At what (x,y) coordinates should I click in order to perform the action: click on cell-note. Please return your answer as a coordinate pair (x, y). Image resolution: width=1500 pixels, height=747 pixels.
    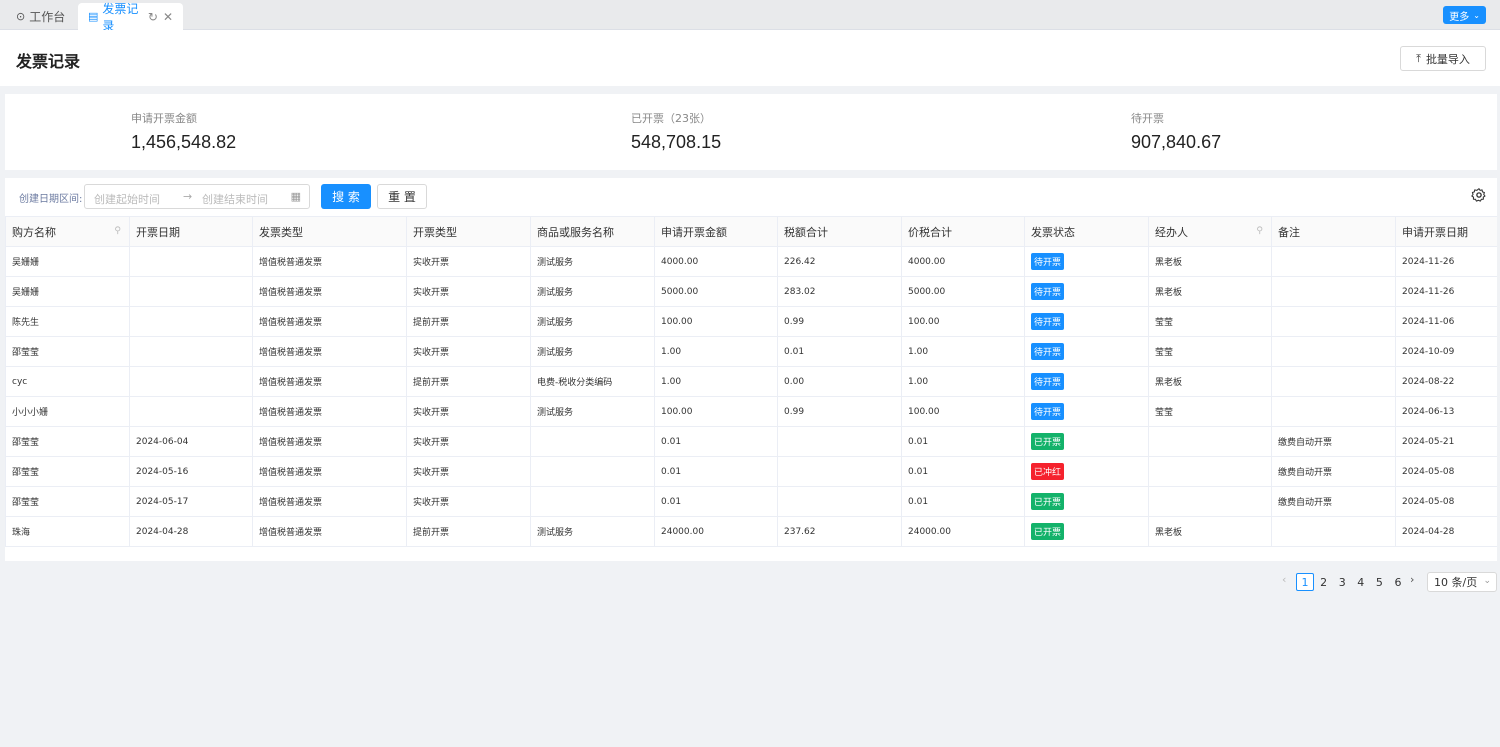
    Looking at the image, I should click on (1333, 261).